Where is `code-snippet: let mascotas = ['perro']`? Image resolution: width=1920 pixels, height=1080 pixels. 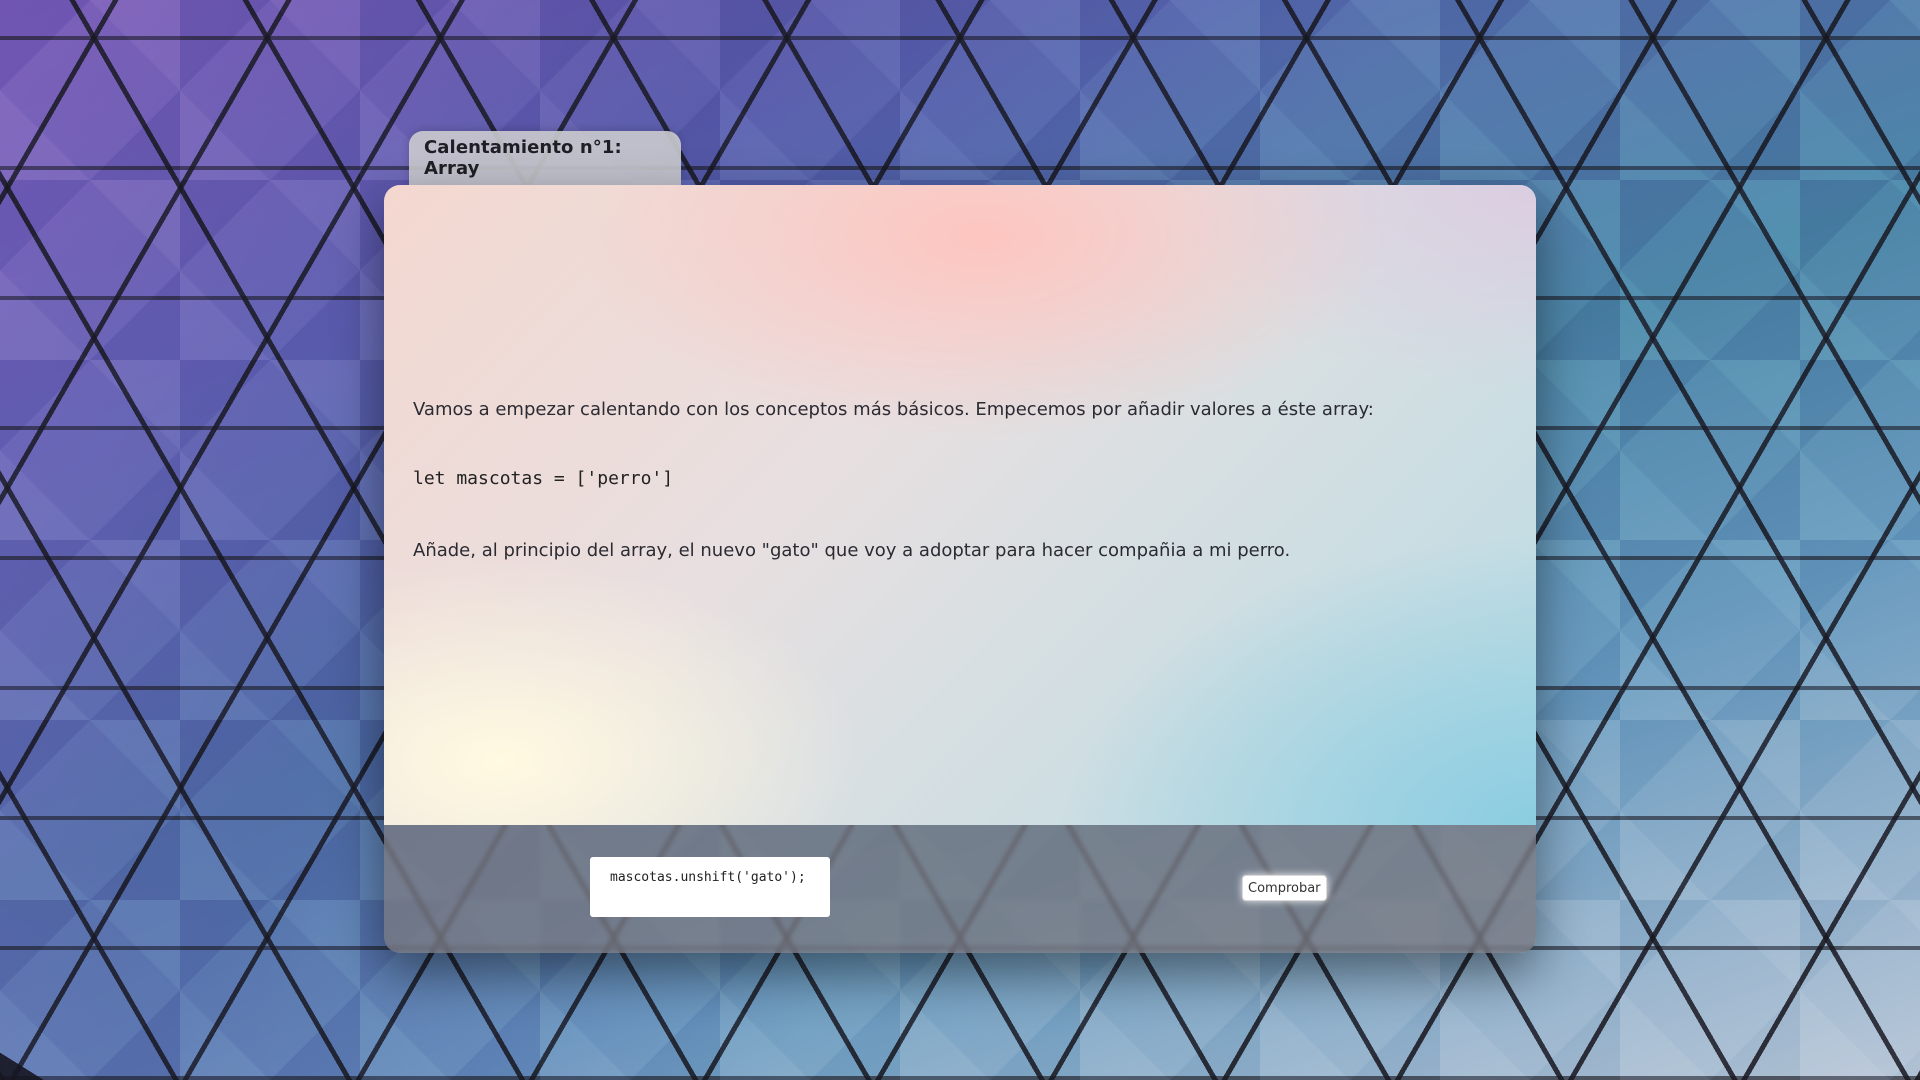
code-snippet: let mascotas = ['perro'] is located at coordinates (543, 478).